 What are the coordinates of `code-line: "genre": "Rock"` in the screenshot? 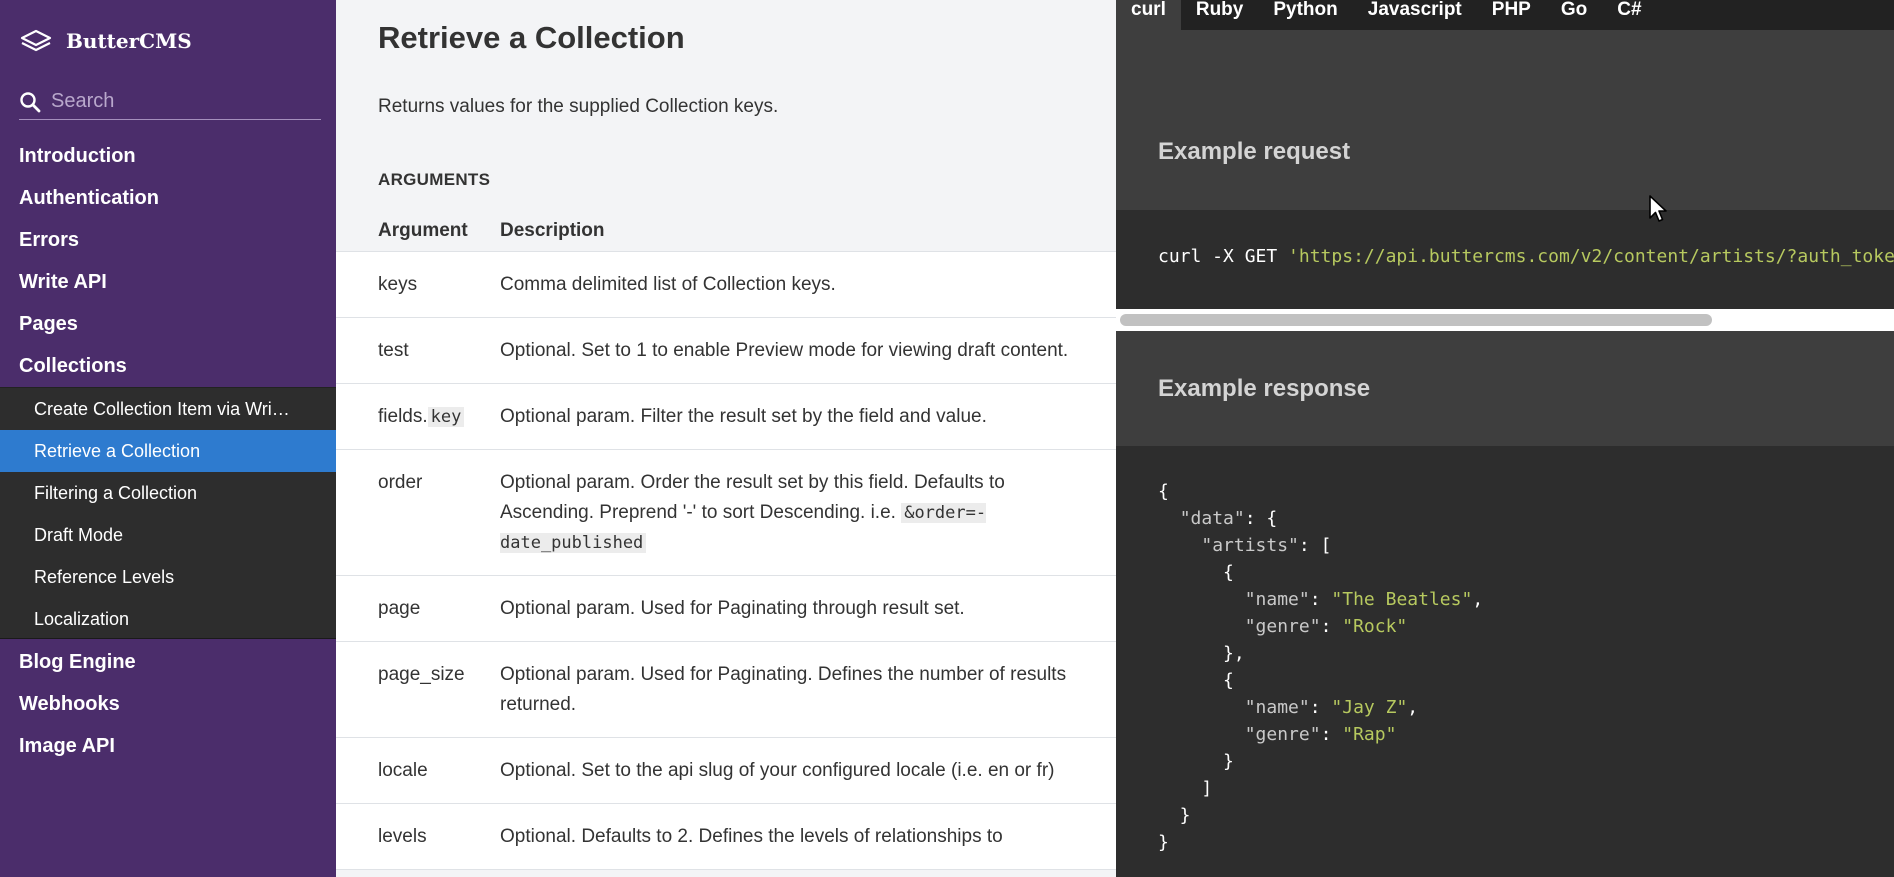 It's located at (1526, 626).